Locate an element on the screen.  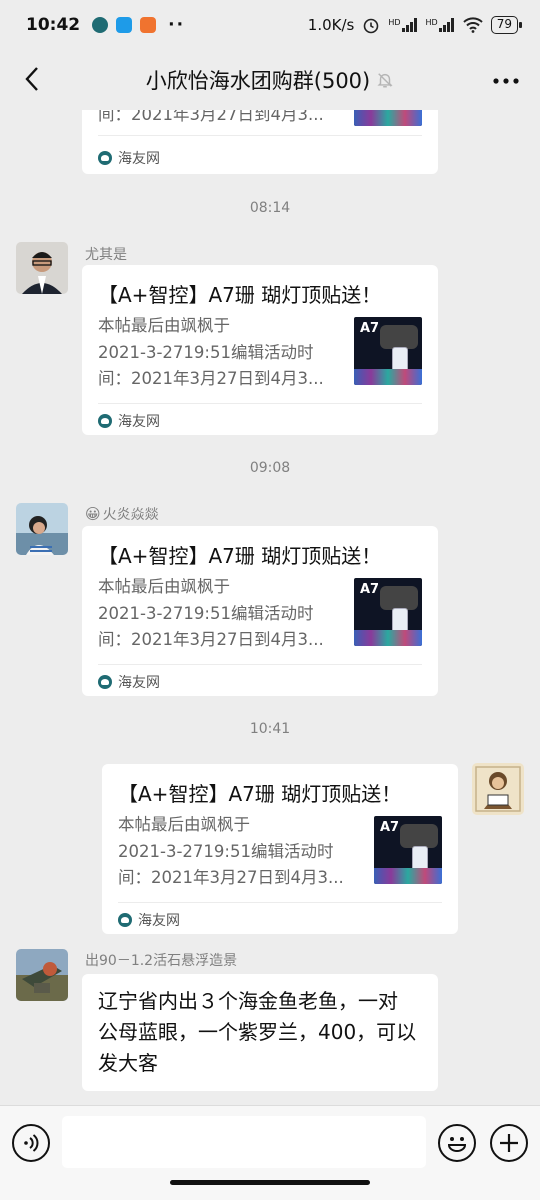
chat-title-wrap: 小欣怡海水团购群(500) is located at coordinates (270, 80).